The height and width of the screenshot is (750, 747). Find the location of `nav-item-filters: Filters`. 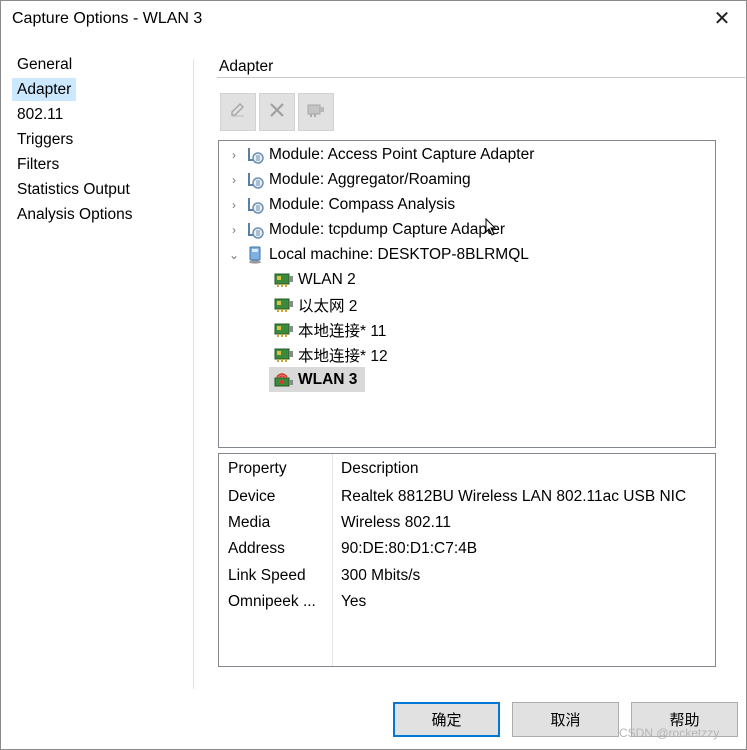

nav-item-filters: Filters is located at coordinates (38, 164).